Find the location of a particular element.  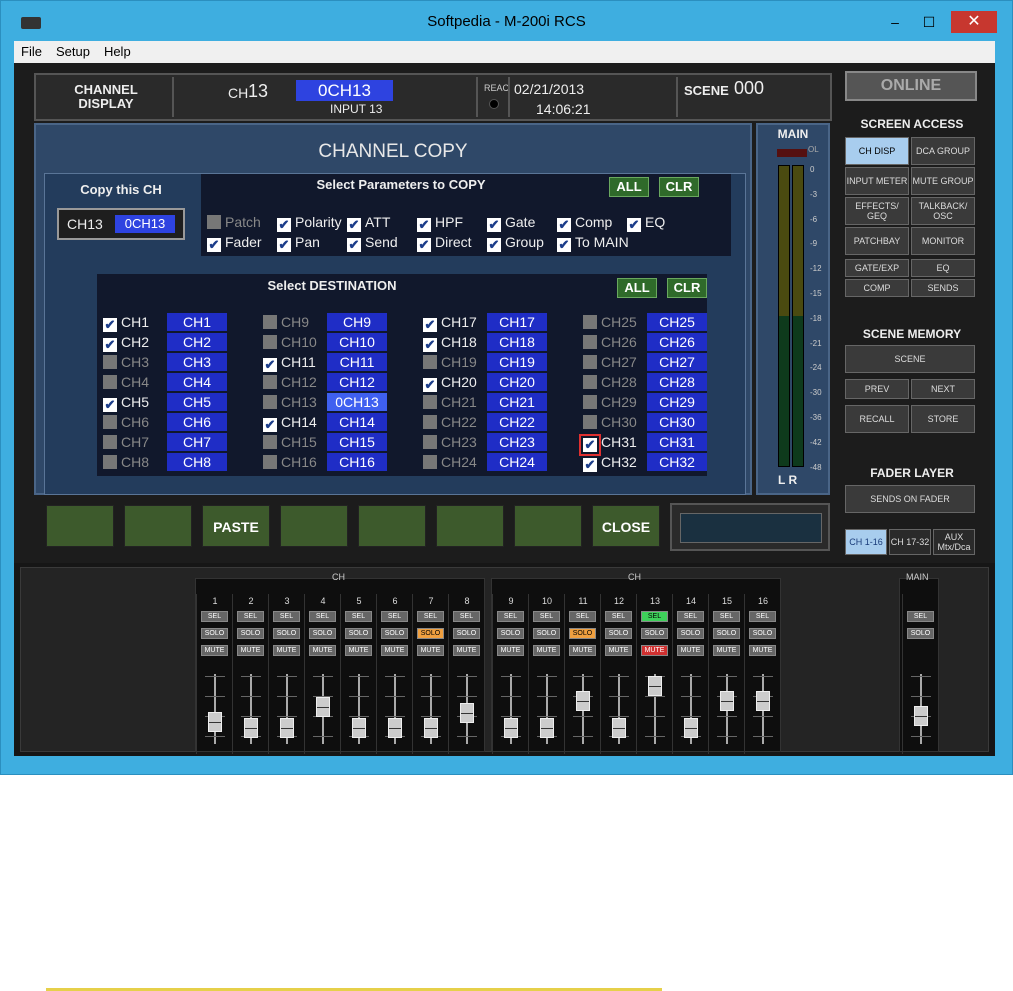

access-ch-disp: CH DISP is located at coordinates (877, 151).